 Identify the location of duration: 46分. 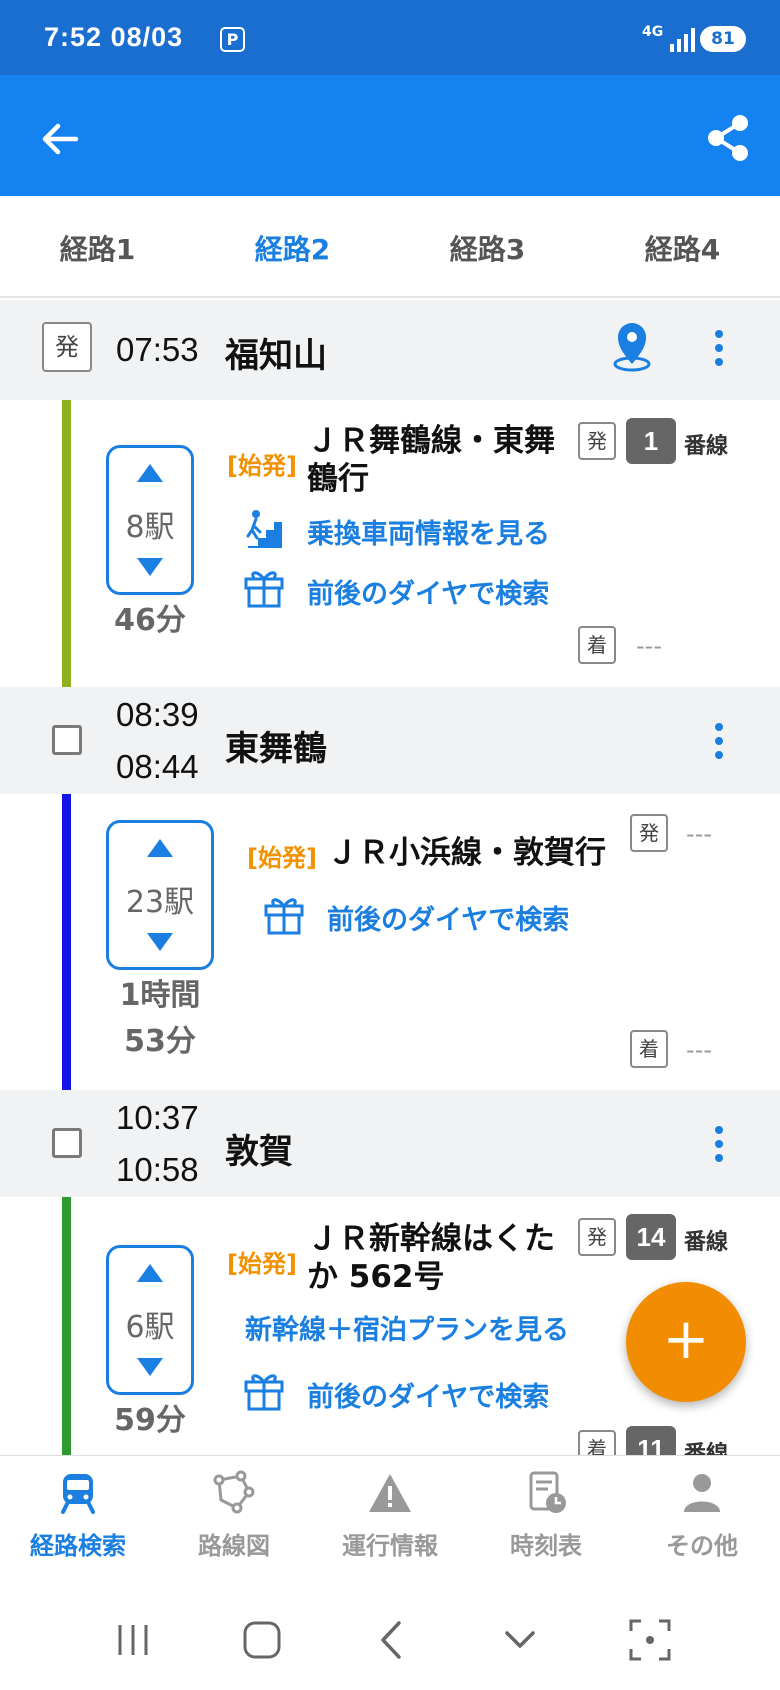
(150, 620).